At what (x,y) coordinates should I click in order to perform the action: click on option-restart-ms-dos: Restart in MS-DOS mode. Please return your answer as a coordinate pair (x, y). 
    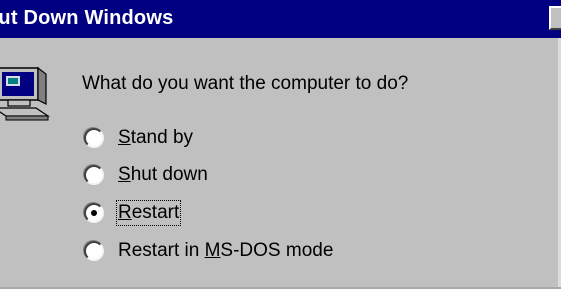
    Looking at the image, I should click on (208, 251).